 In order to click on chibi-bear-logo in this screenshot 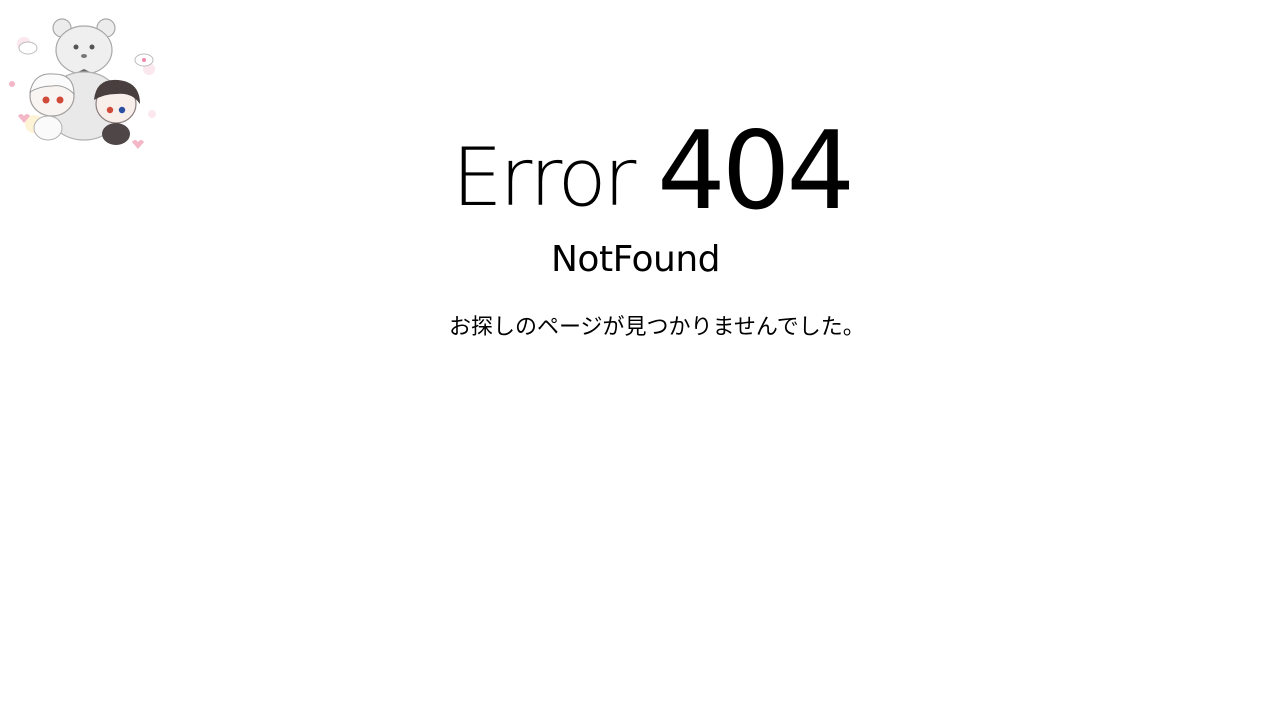, I will do `click(83, 84)`.